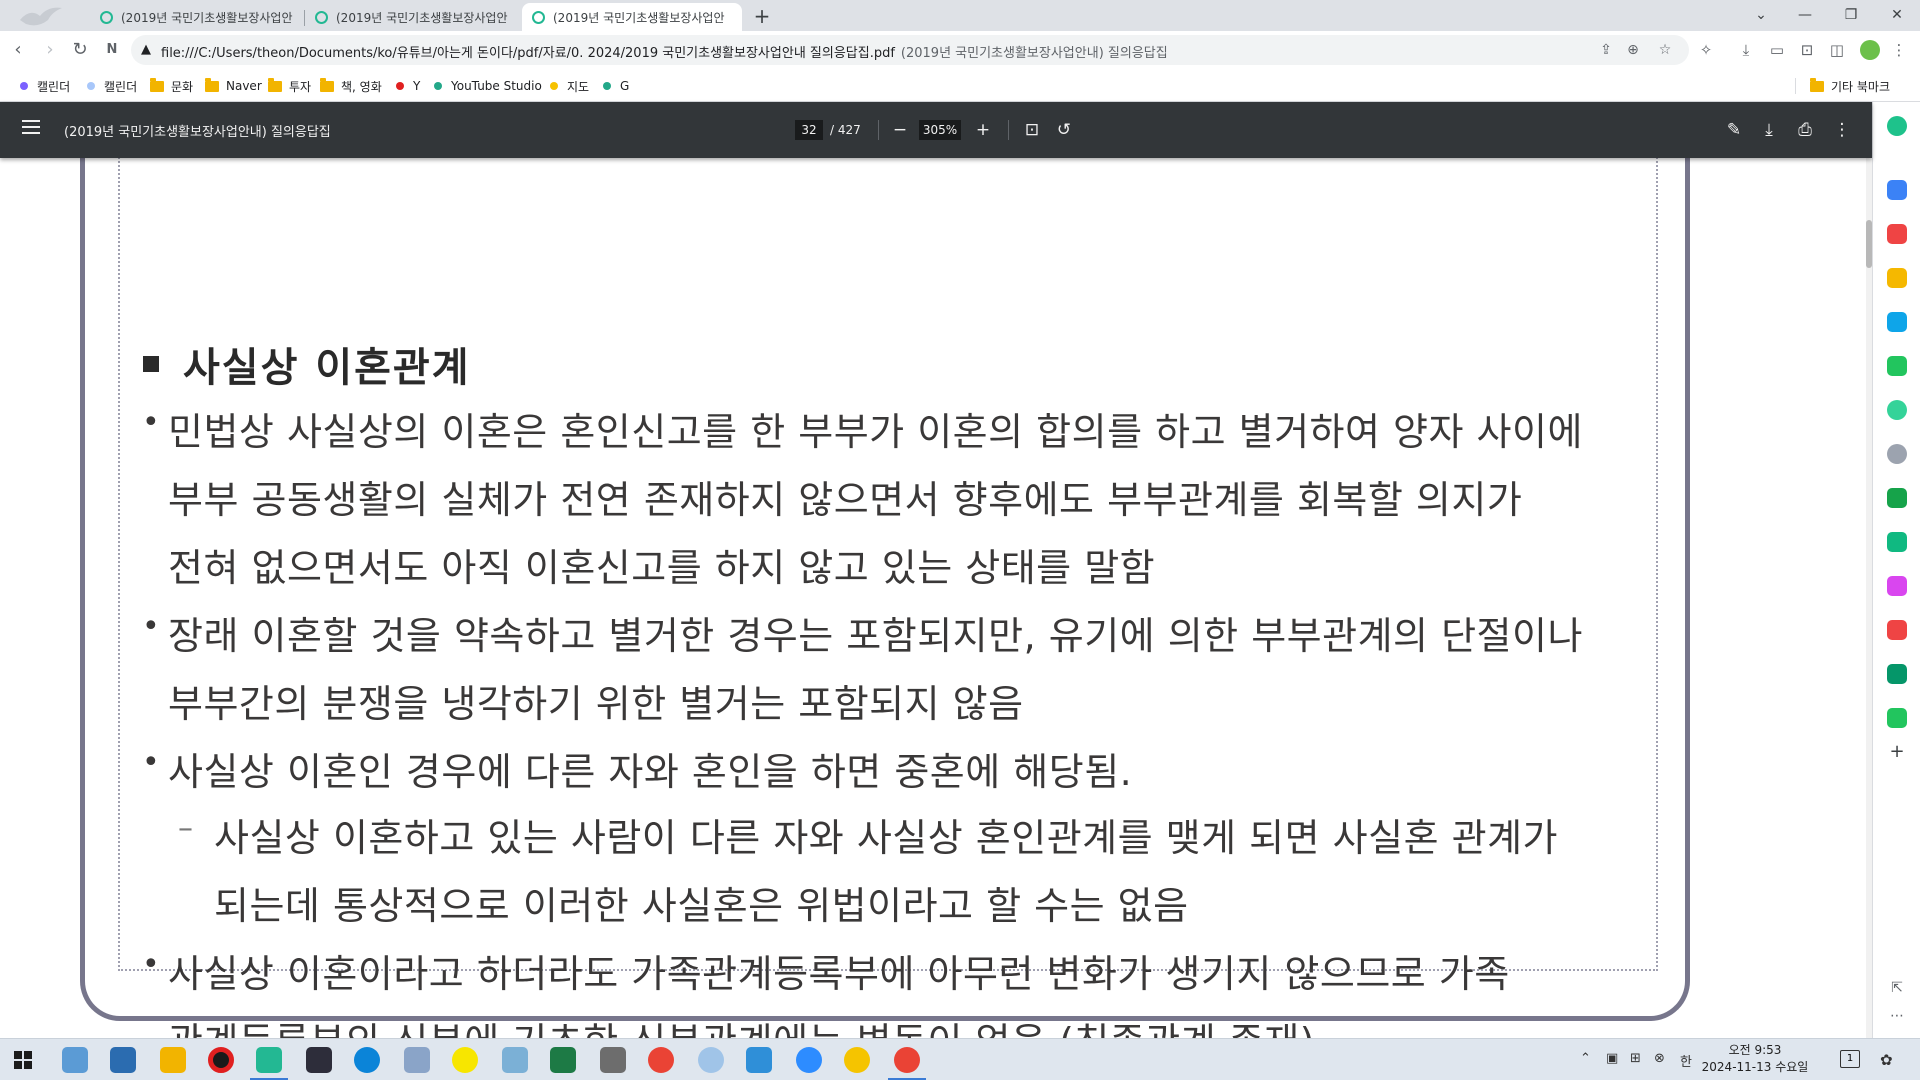  Describe the element at coordinates (1899, 50) in the screenshot. I see `menu-dots-icon: ⋮` at that location.